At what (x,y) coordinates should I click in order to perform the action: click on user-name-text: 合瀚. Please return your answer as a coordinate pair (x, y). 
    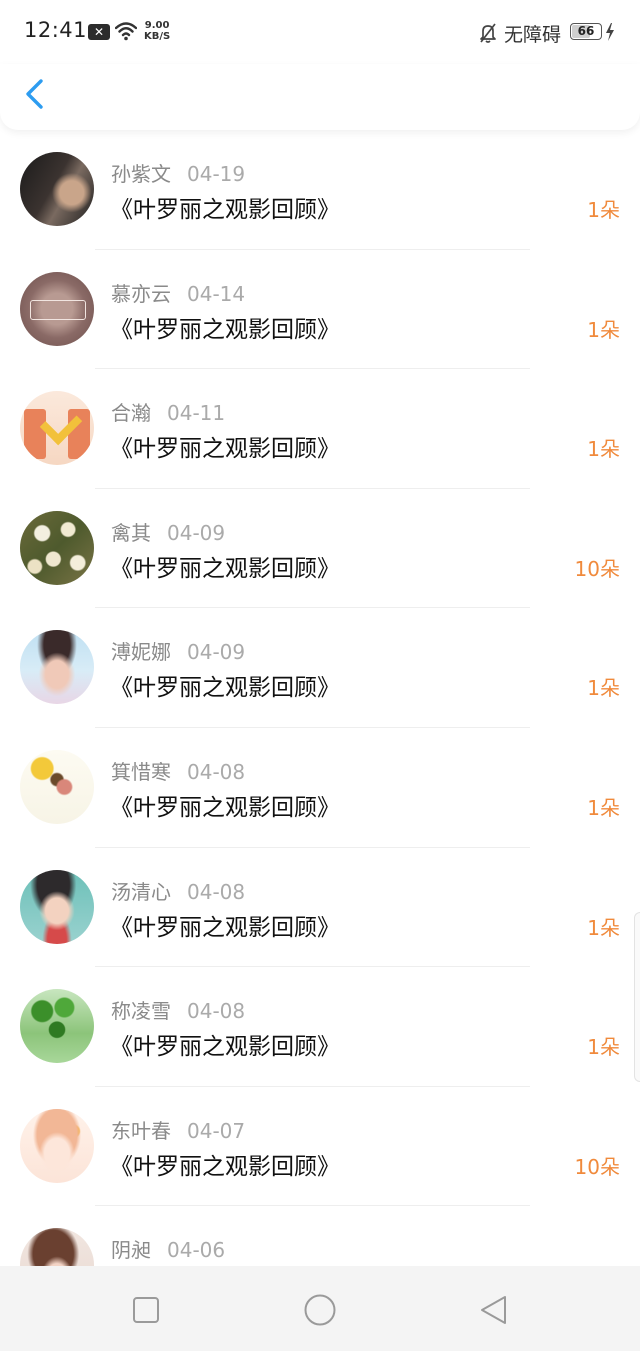
    Looking at the image, I should click on (131, 413).